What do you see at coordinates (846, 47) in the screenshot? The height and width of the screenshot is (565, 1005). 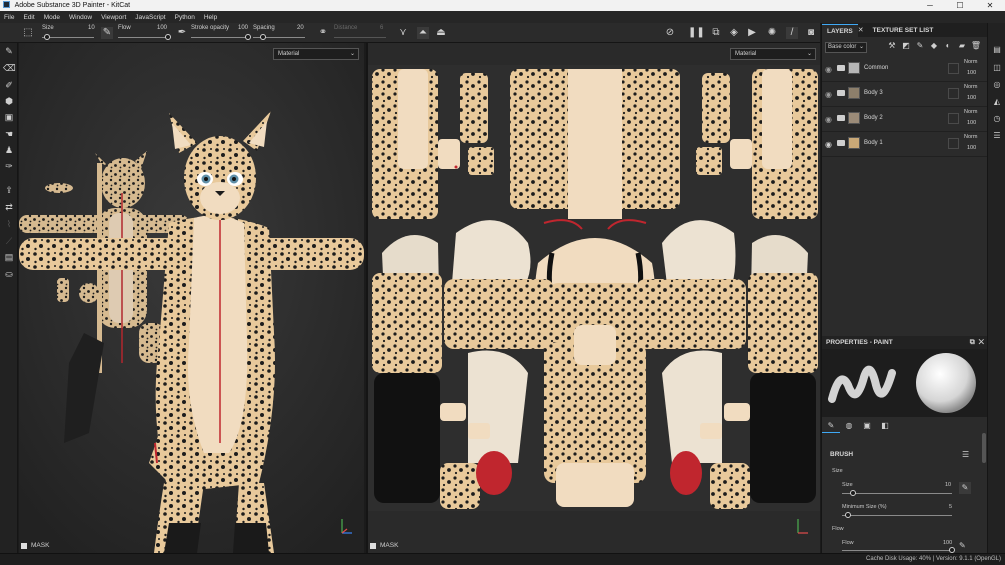 I see `channel-select: Base color ⌄` at bounding box center [846, 47].